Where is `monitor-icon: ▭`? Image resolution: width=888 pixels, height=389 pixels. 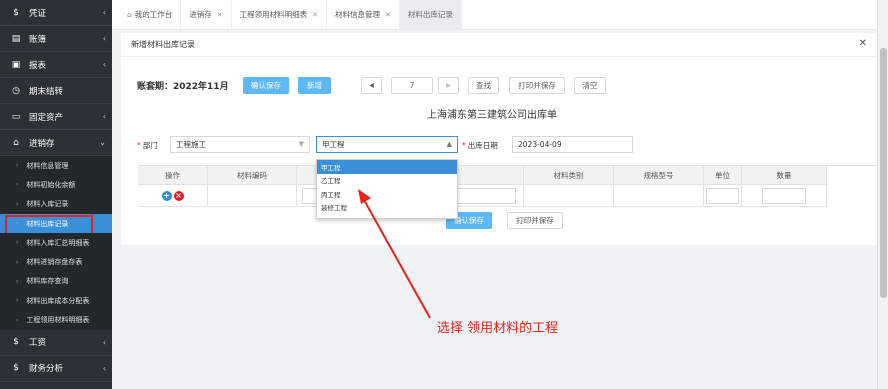 monitor-icon: ▭ is located at coordinates (16, 116).